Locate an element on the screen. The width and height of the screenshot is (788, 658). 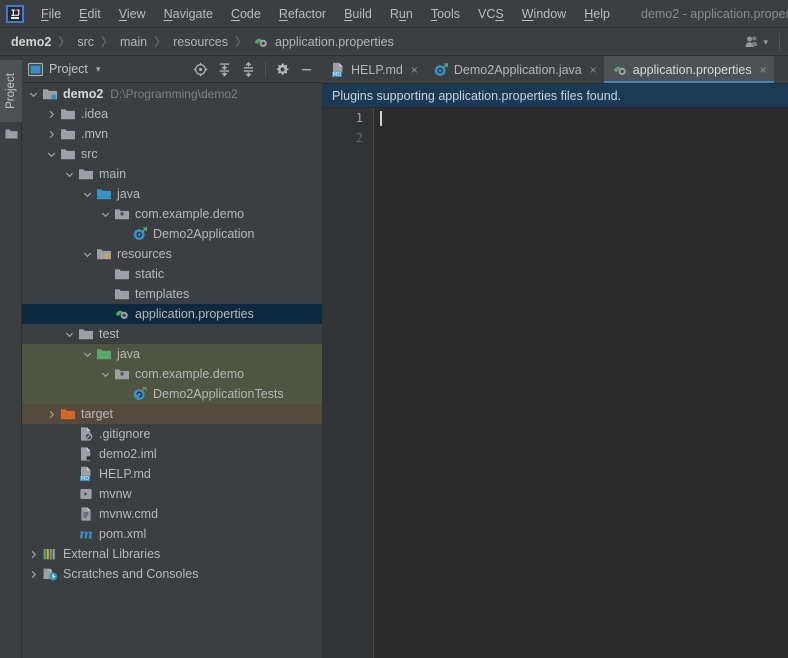
collapse-all-icon is located at coordinates (248, 69).